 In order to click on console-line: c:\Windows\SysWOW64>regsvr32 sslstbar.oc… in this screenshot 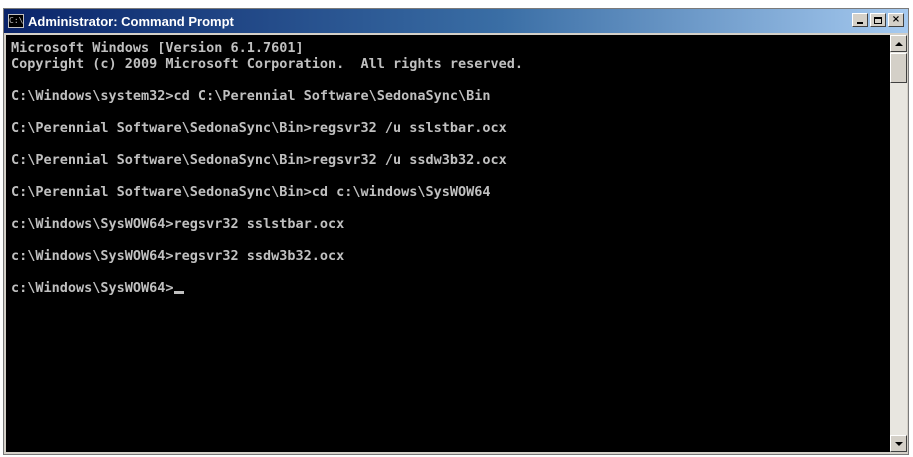, I will do `click(178, 224)`.